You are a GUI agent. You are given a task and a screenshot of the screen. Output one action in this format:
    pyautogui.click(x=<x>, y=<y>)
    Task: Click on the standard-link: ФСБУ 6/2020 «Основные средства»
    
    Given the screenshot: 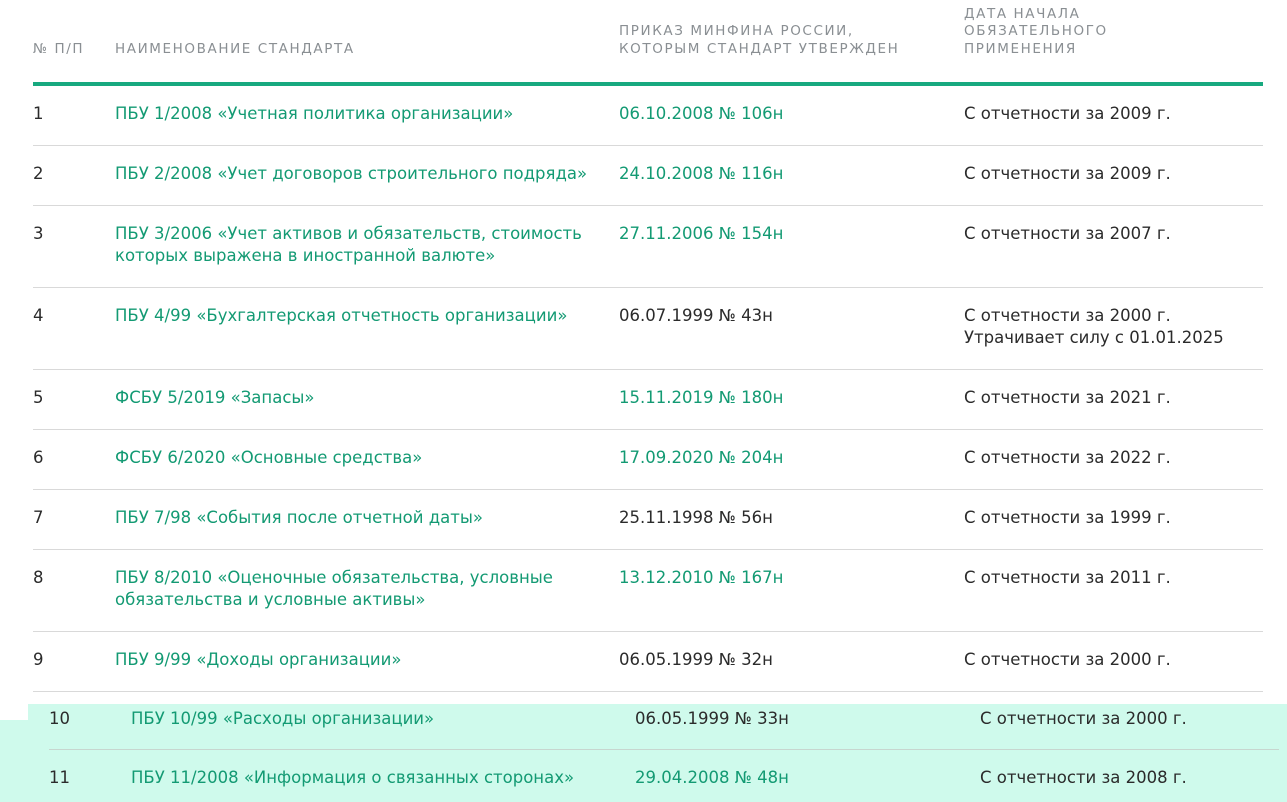 What is the action you would take?
    pyautogui.click(x=355, y=458)
    